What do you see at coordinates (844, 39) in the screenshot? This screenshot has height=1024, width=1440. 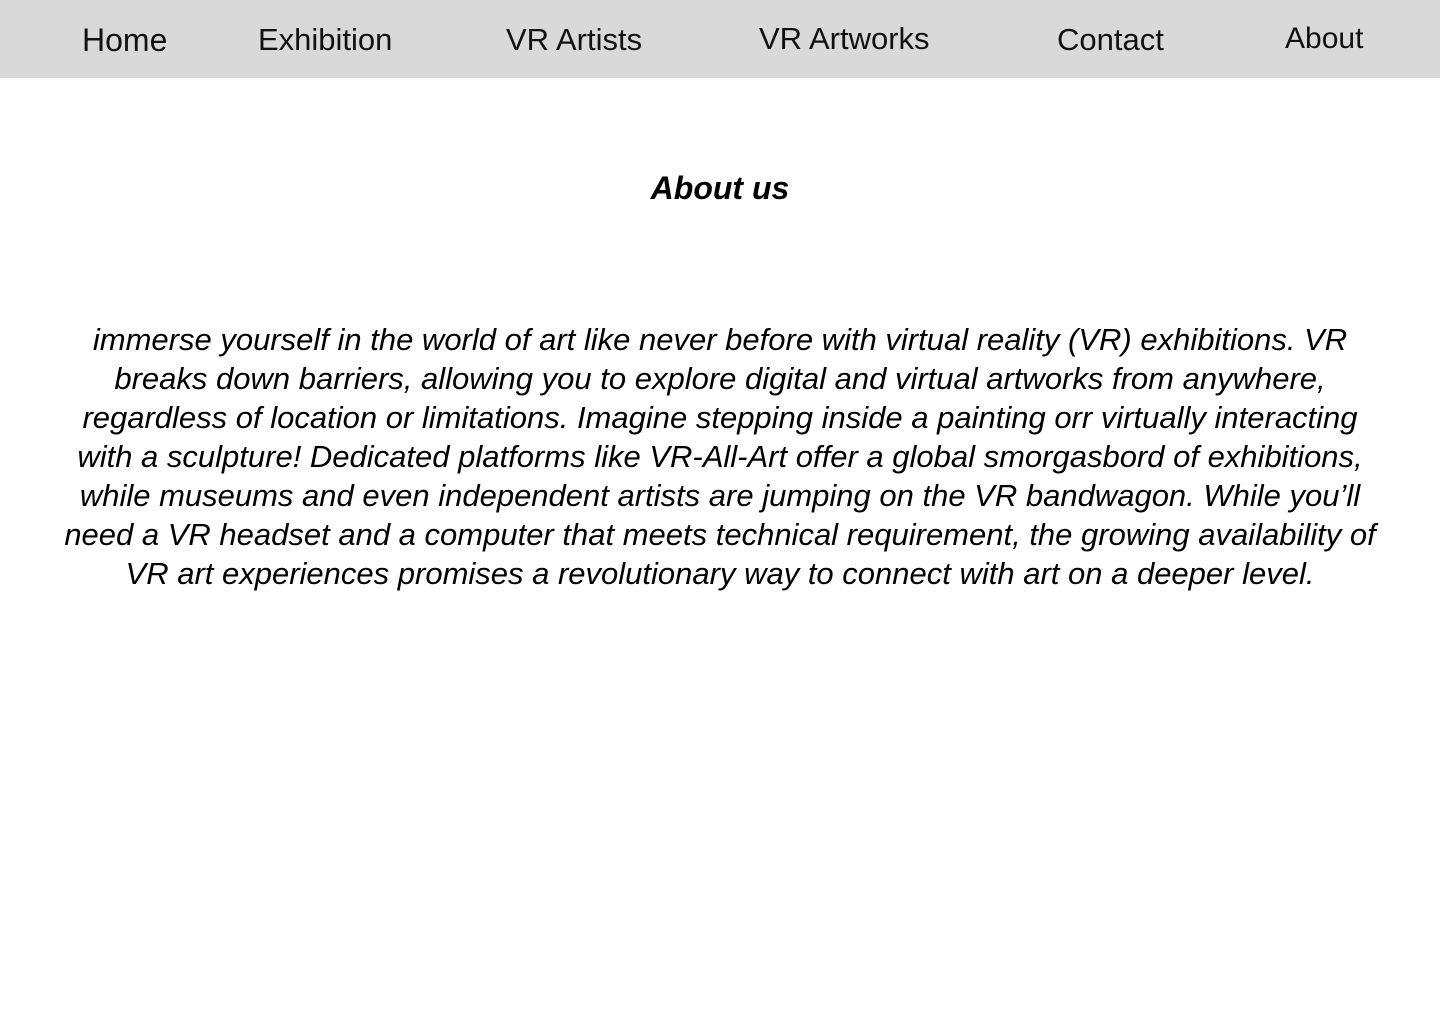 I see `nav-vr-artworks-link: VR Artworks` at bounding box center [844, 39].